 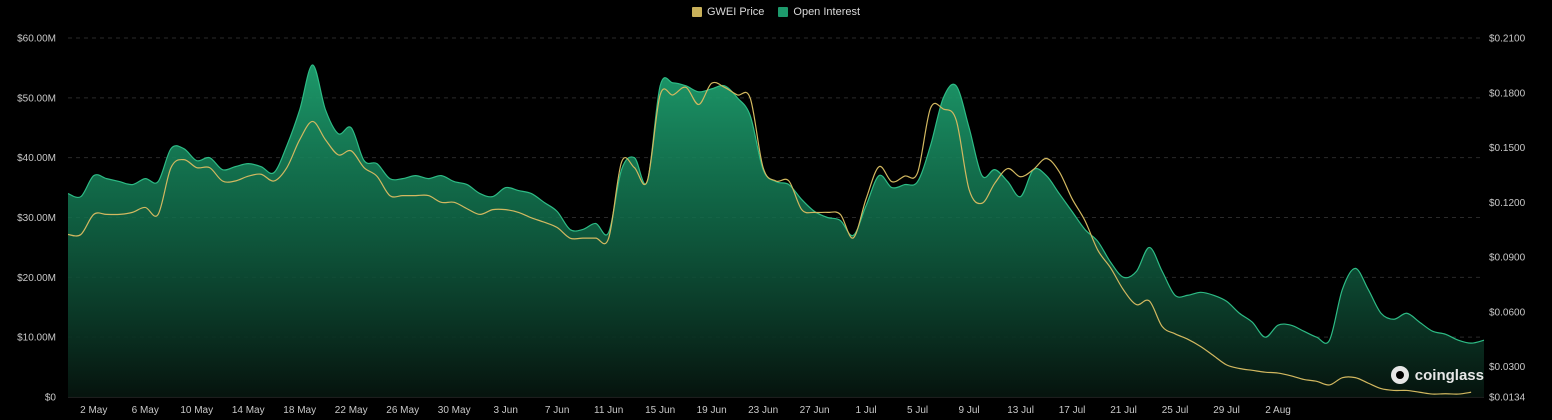 I want to click on x-tick-label: 5 Jul, so click(x=917, y=410).